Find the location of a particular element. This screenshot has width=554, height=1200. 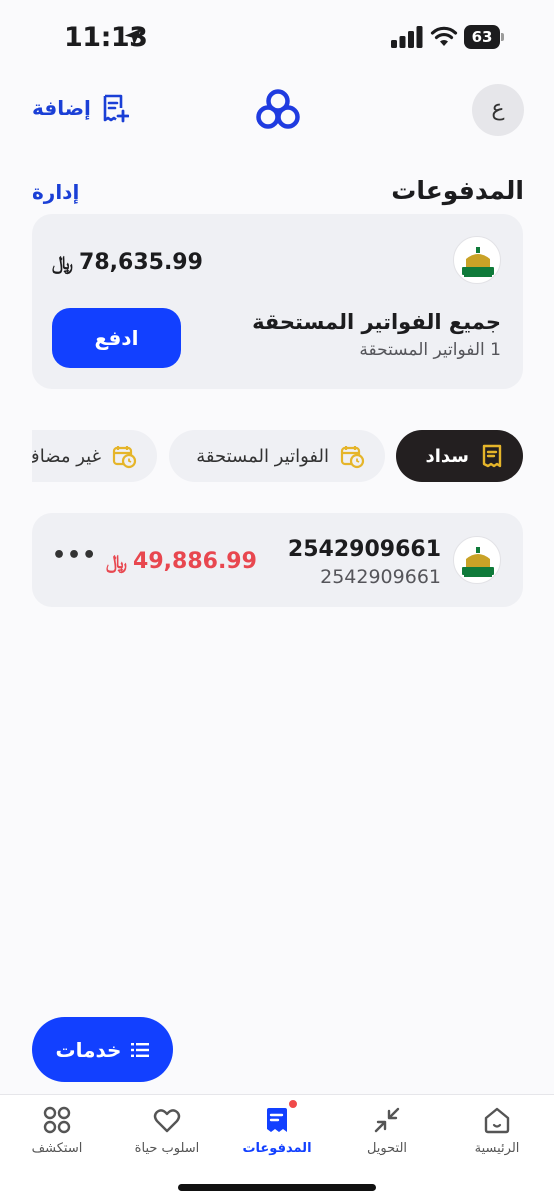

grid-icon is located at coordinates (57, 1120).